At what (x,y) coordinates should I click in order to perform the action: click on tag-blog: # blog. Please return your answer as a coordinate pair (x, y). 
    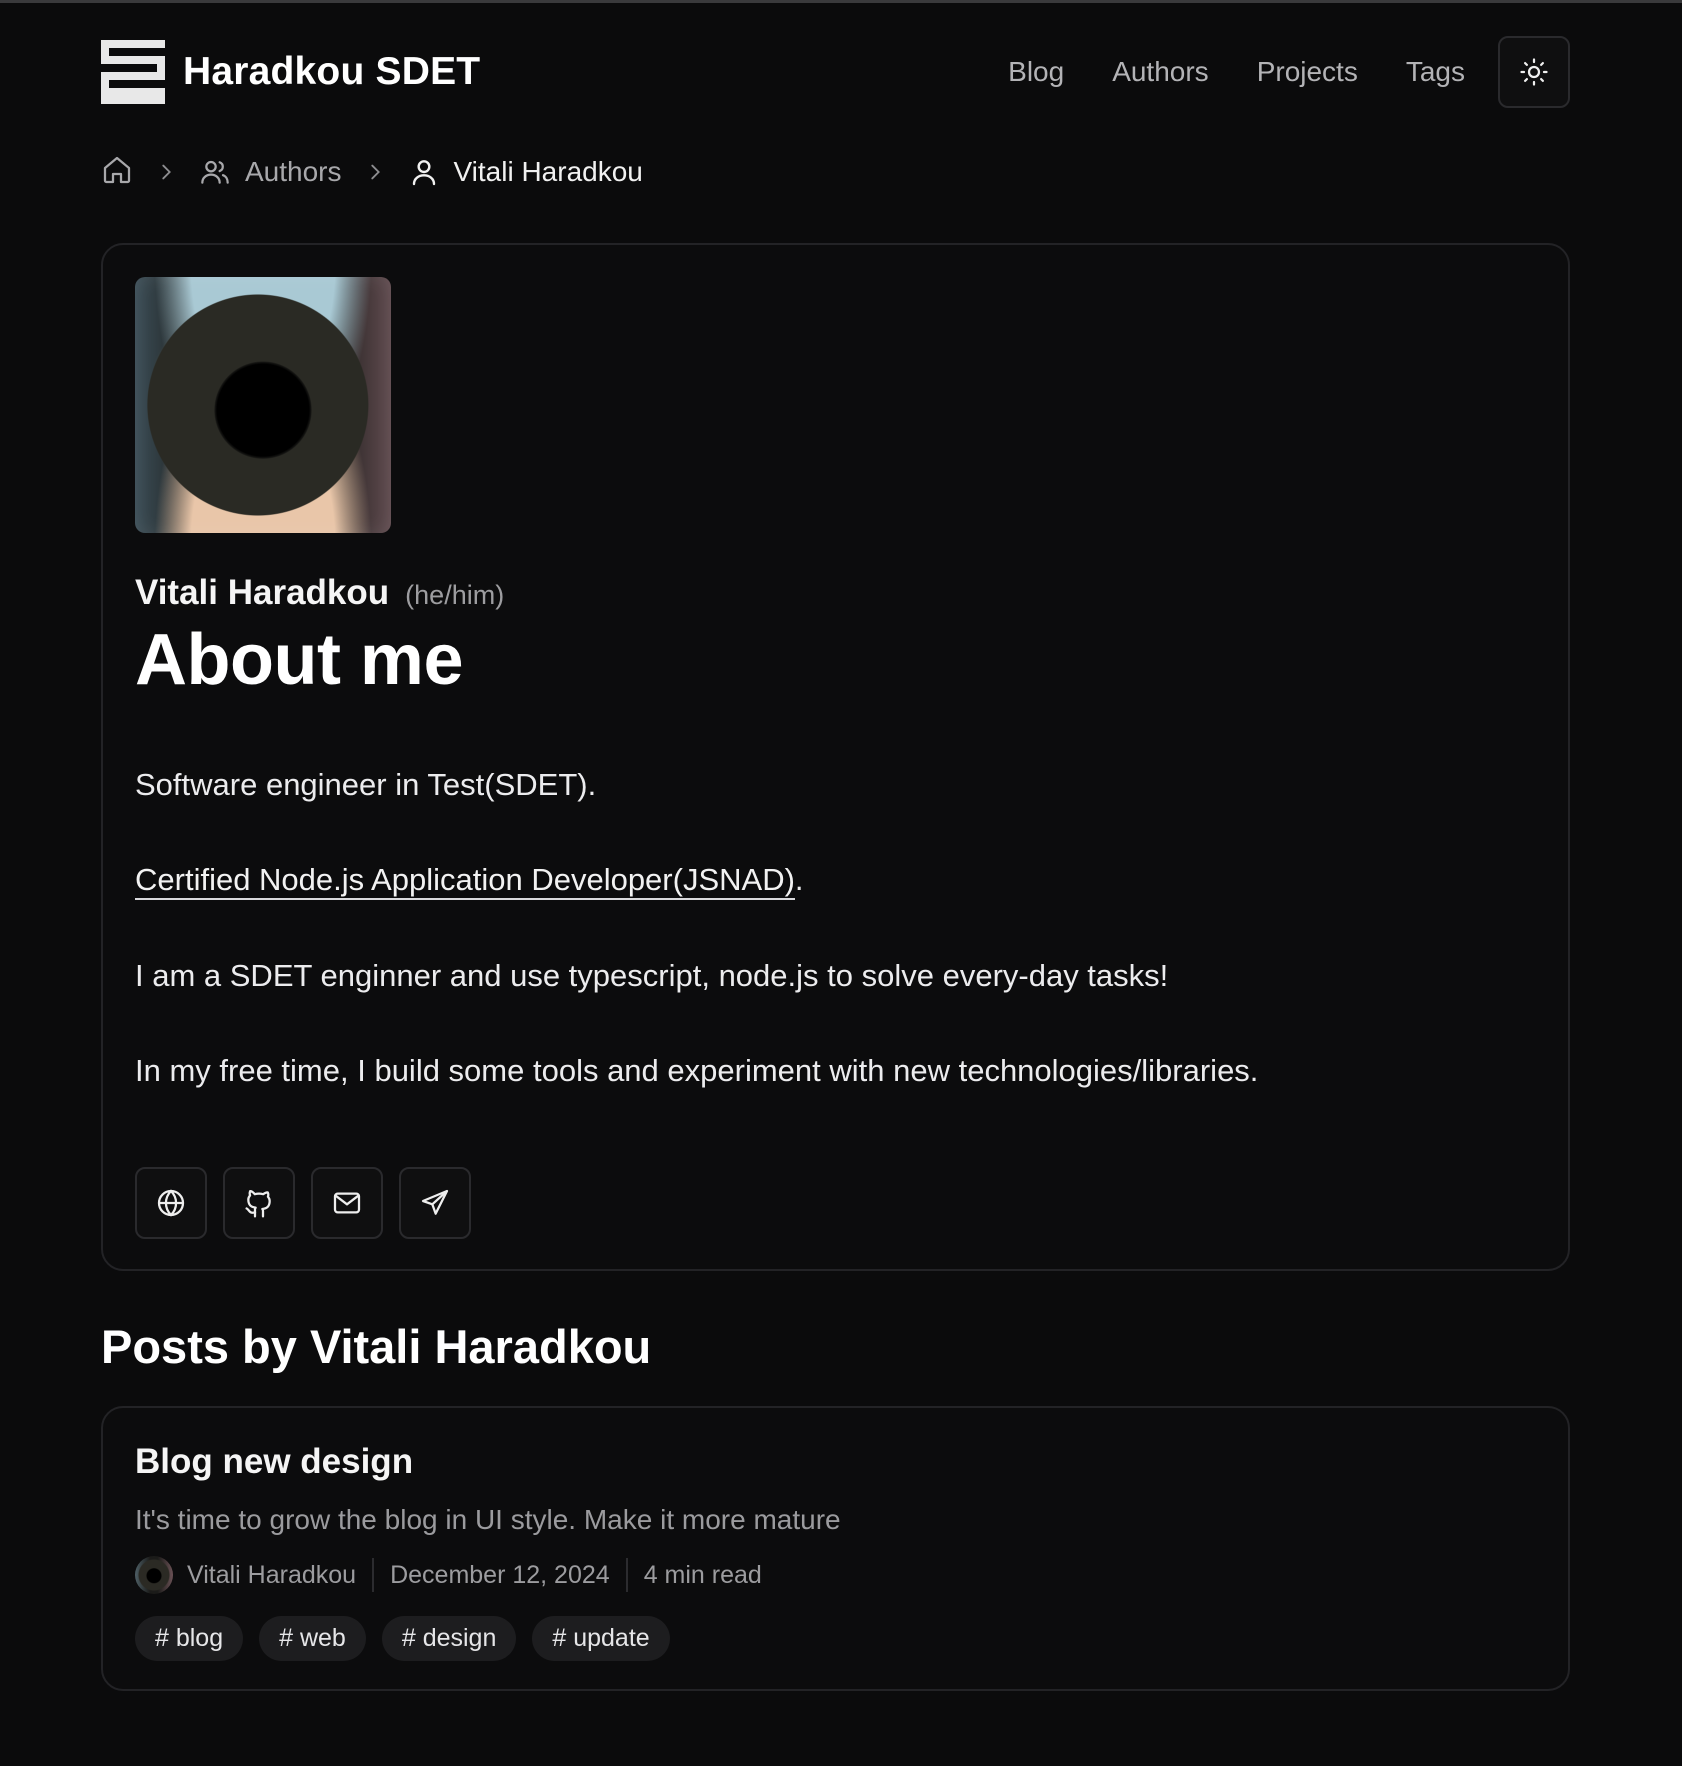
    Looking at the image, I should click on (189, 1639).